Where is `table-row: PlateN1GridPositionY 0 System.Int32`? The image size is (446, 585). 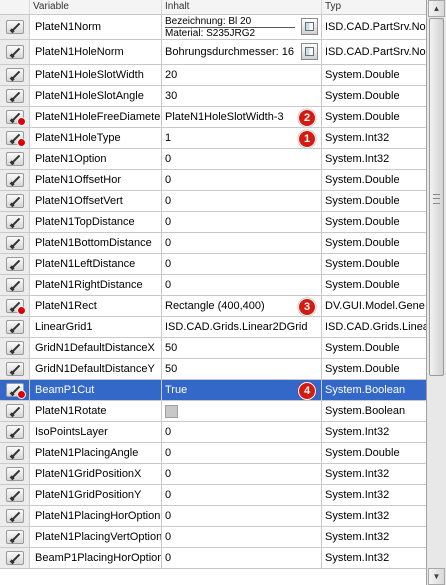 table-row: PlateN1GridPositionY 0 System.Int32 is located at coordinates (213, 495).